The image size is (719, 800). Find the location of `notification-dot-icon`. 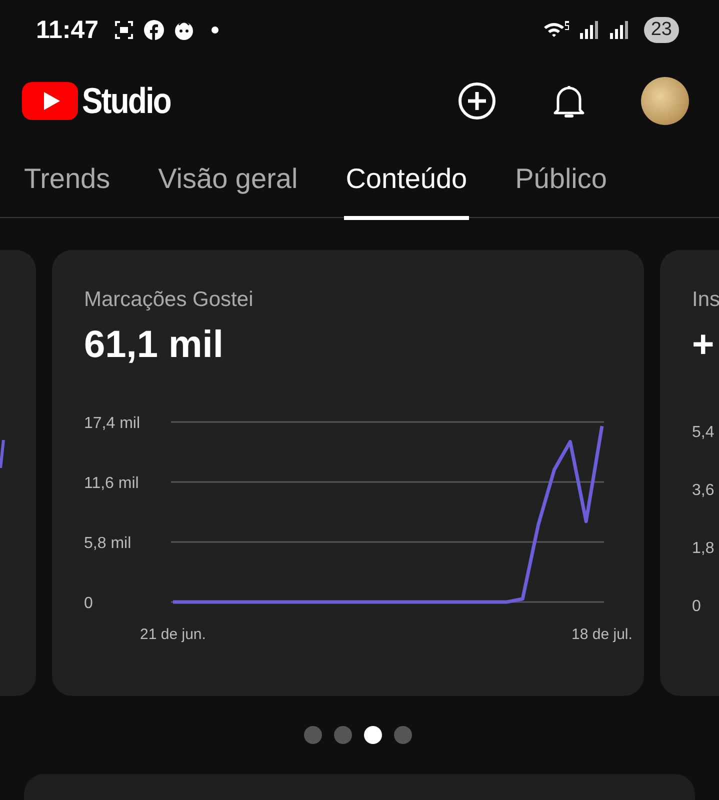

notification-dot-icon is located at coordinates (214, 30).